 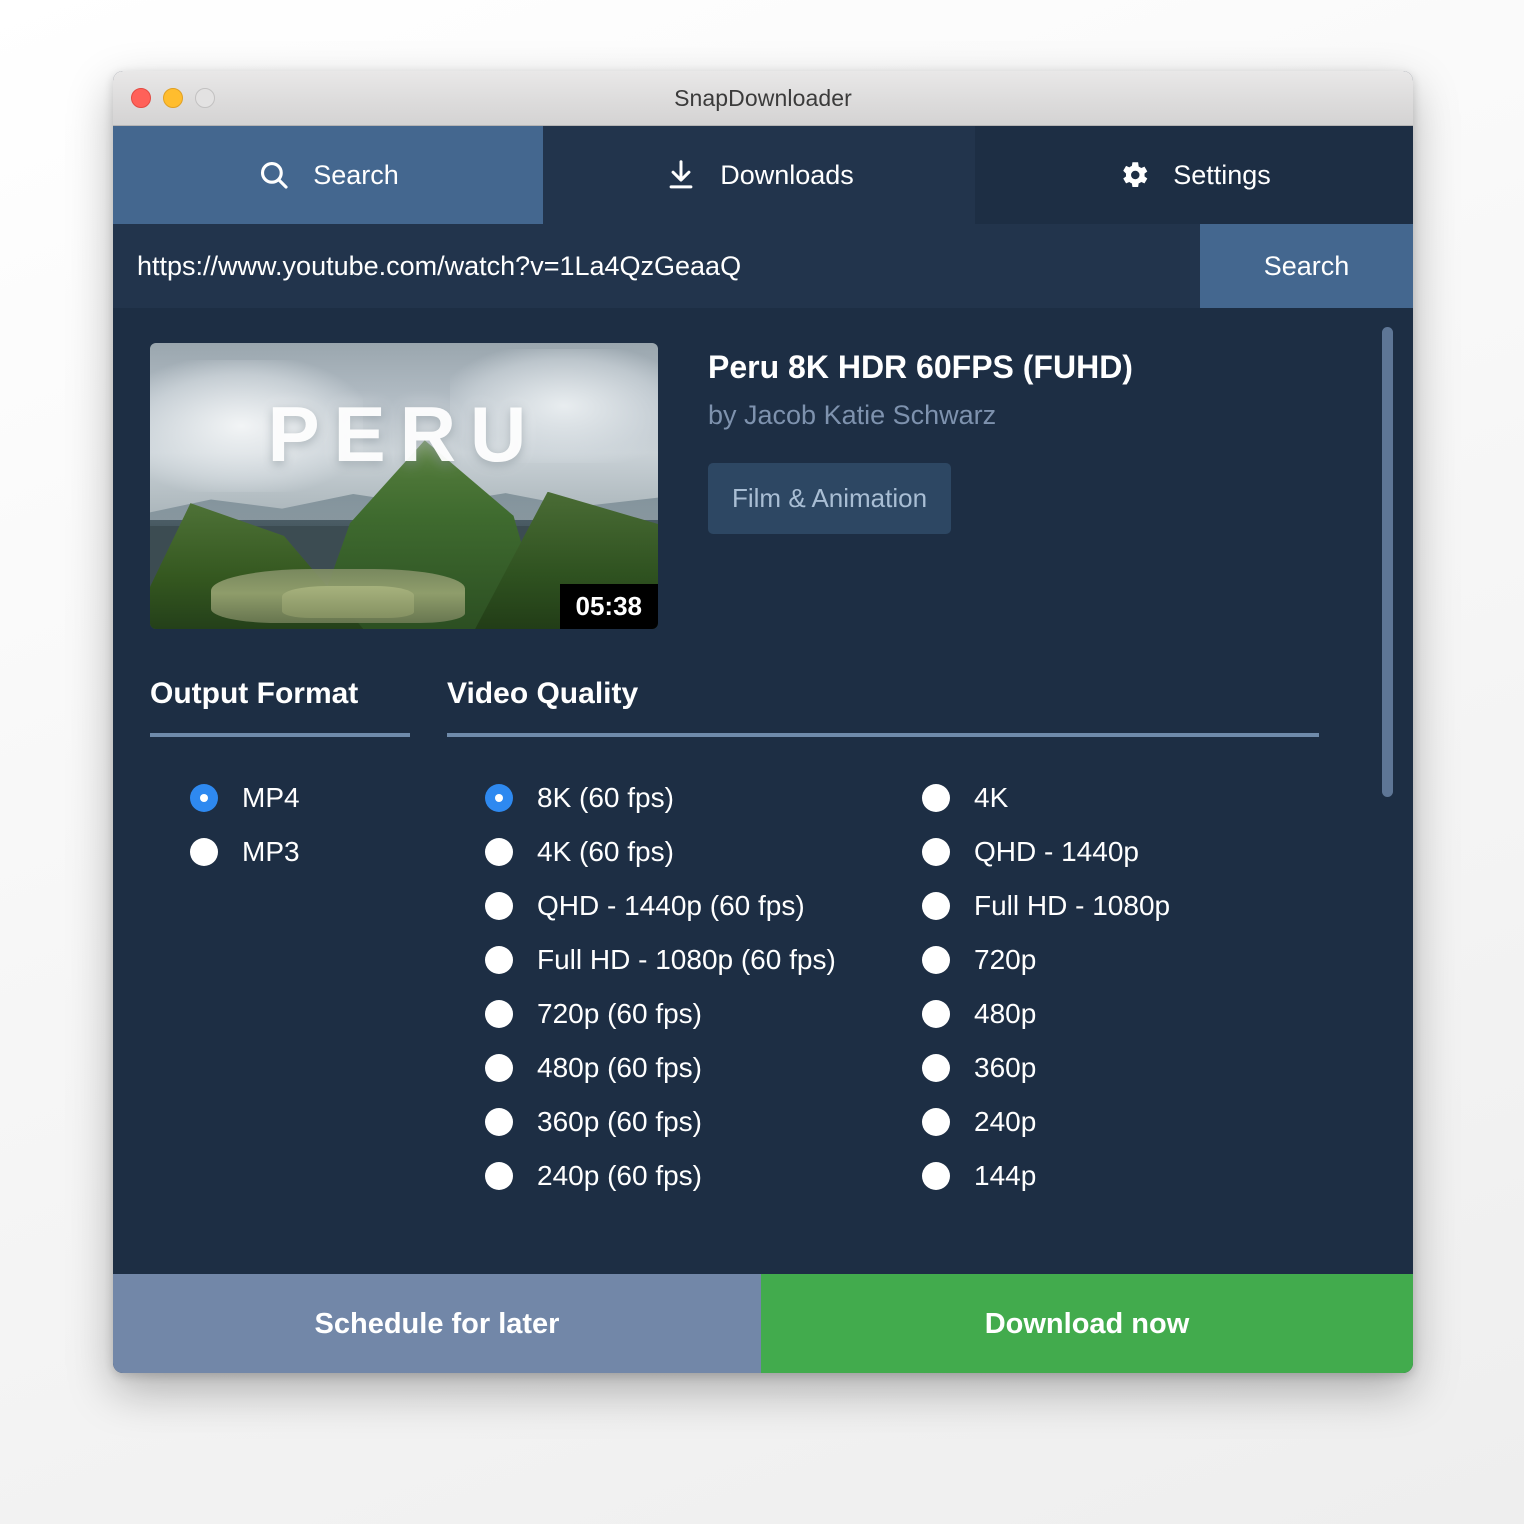 What do you see at coordinates (271, 851) in the screenshot?
I see `format-option-label: MP3` at bounding box center [271, 851].